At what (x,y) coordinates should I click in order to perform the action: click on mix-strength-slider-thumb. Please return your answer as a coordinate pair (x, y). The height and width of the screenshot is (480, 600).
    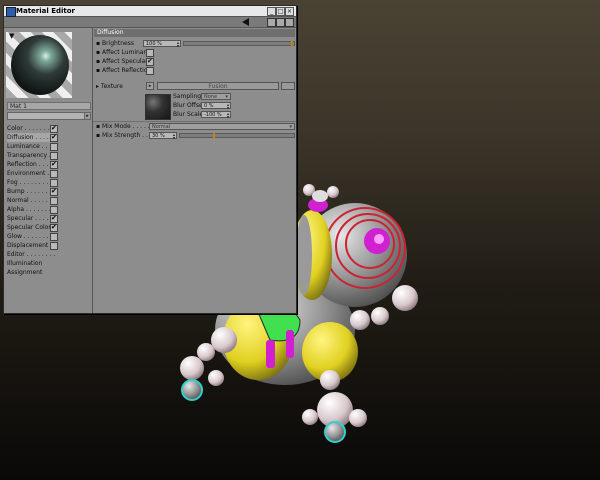
    Looking at the image, I should click on (214, 135).